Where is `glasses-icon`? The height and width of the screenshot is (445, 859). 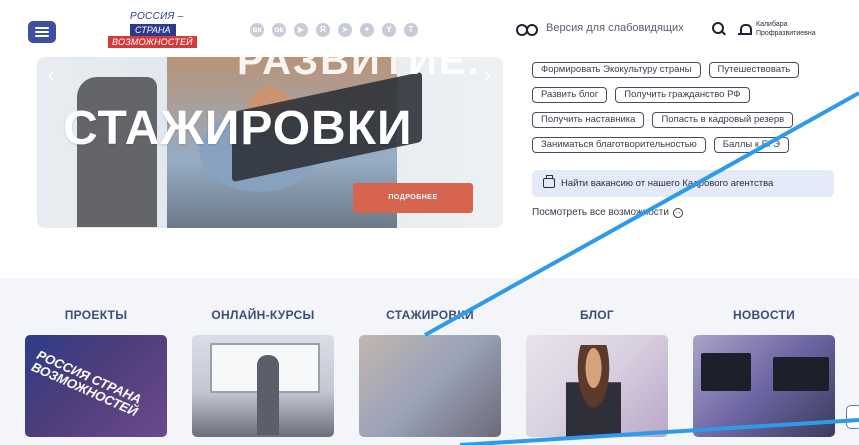
glasses-icon is located at coordinates (527, 29).